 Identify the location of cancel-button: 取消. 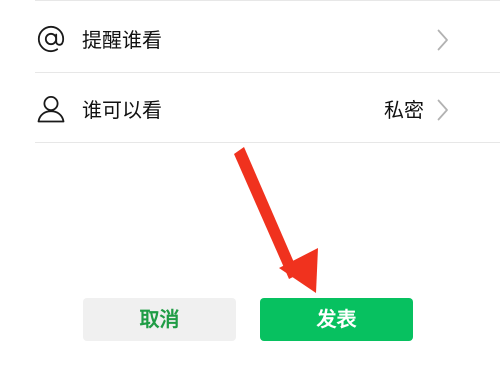
(159, 319).